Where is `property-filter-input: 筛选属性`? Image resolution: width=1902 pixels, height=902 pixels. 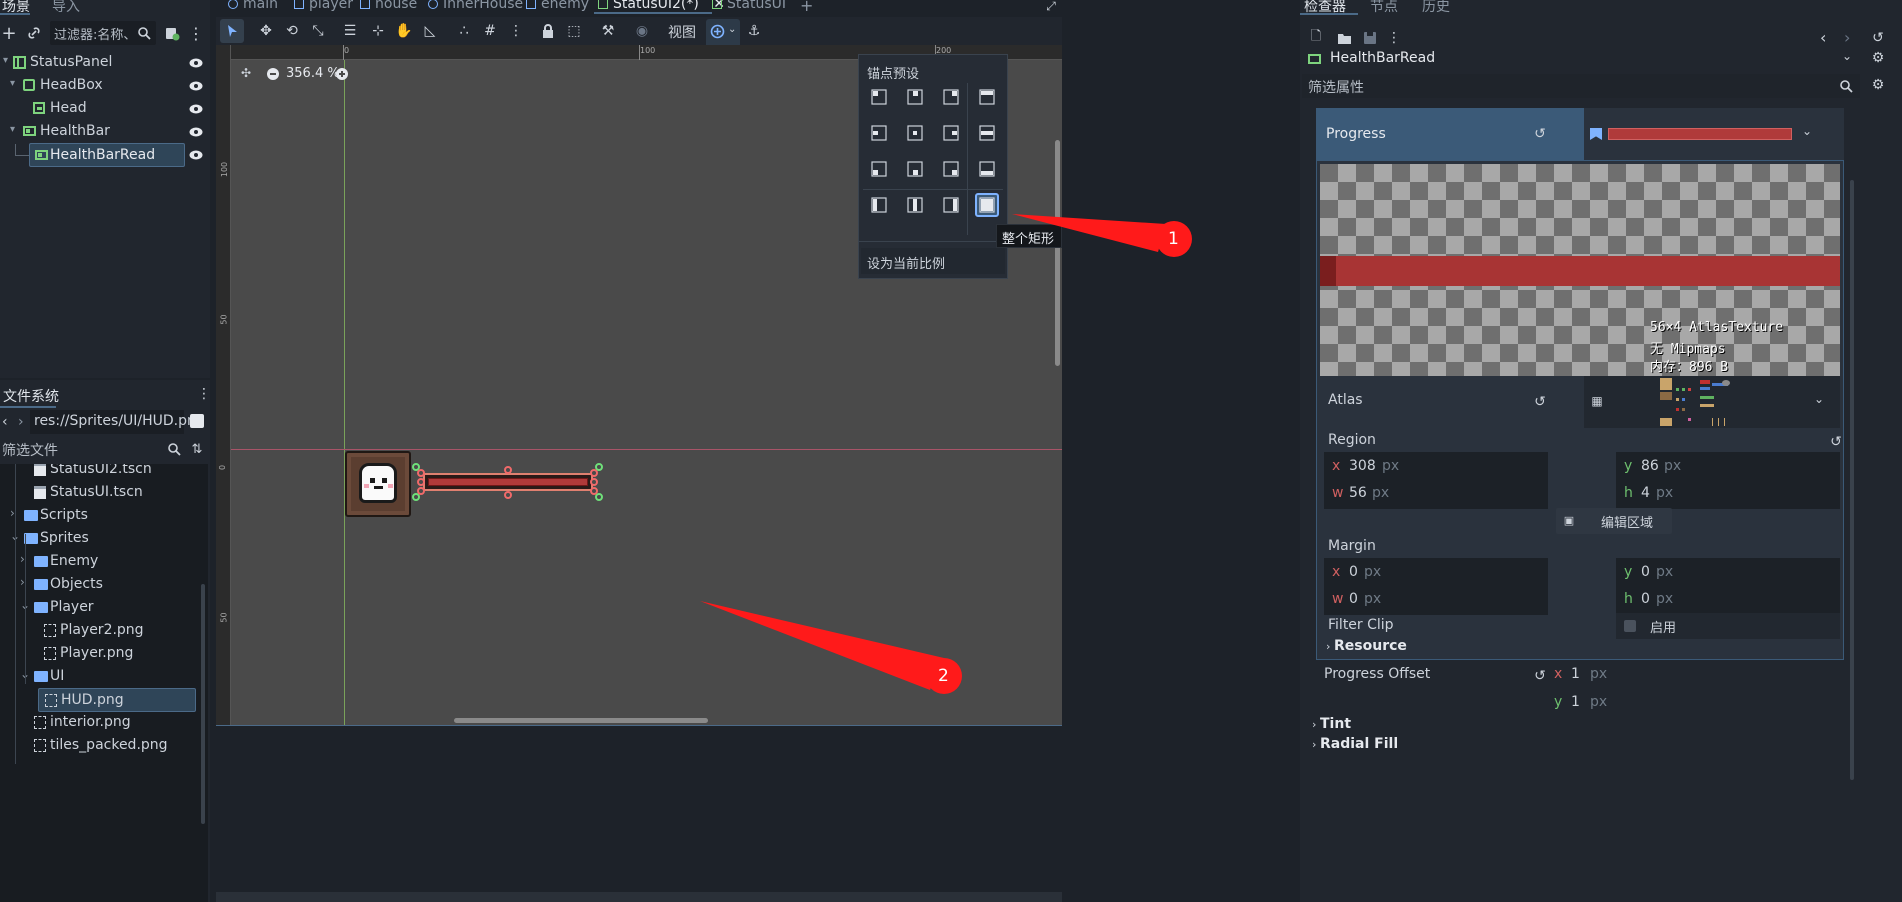
property-filter-input: 筛选属性 is located at coordinates (1581, 86).